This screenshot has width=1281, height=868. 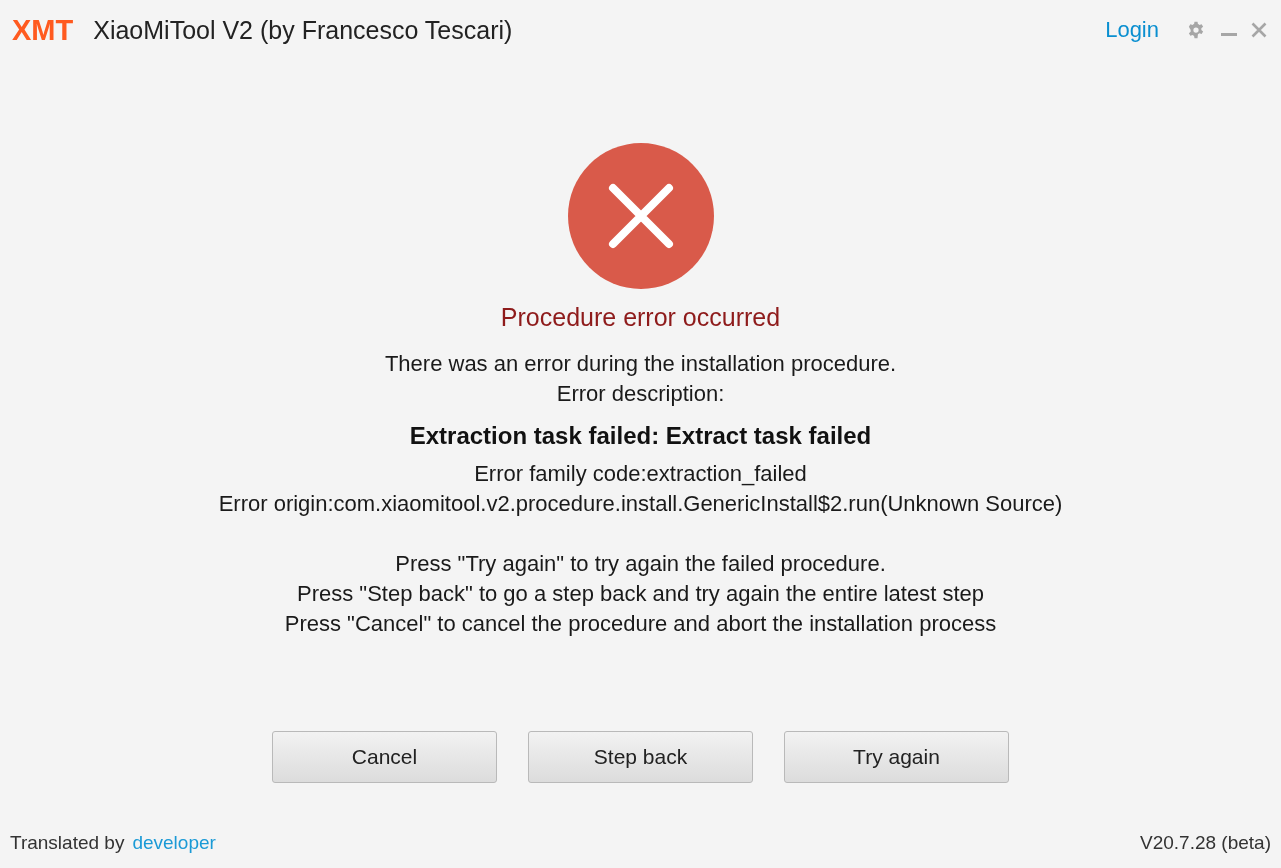 I want to click on window-title: XiaoMiTool V2 (by Francesco Tescari), so click(x=303, y=30).